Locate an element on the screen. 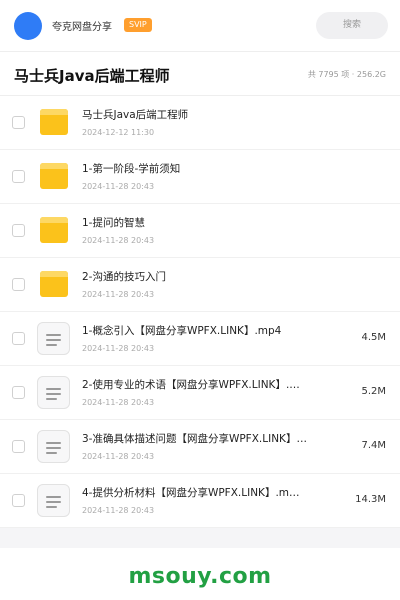 Image resolution: width=400 pixels, height=600 pixels. item-name: 马士兵Java后端工程师 is located at coordinates (135, 115).